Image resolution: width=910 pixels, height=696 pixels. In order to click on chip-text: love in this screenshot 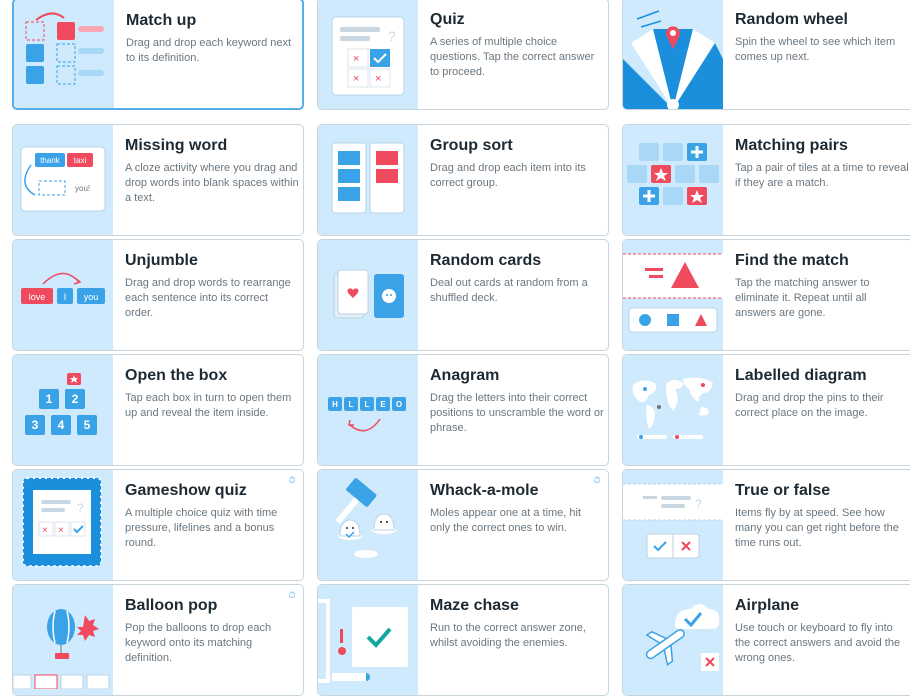, I will do `click(37, 297)`.